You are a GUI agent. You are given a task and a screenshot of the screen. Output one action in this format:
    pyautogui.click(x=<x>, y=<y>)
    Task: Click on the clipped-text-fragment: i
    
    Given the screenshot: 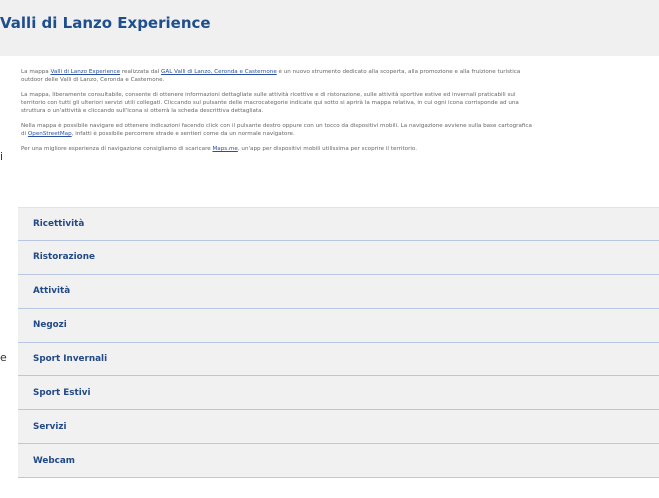 What is the action you would take?
    pyautogui.click(x=2, y=156)
    